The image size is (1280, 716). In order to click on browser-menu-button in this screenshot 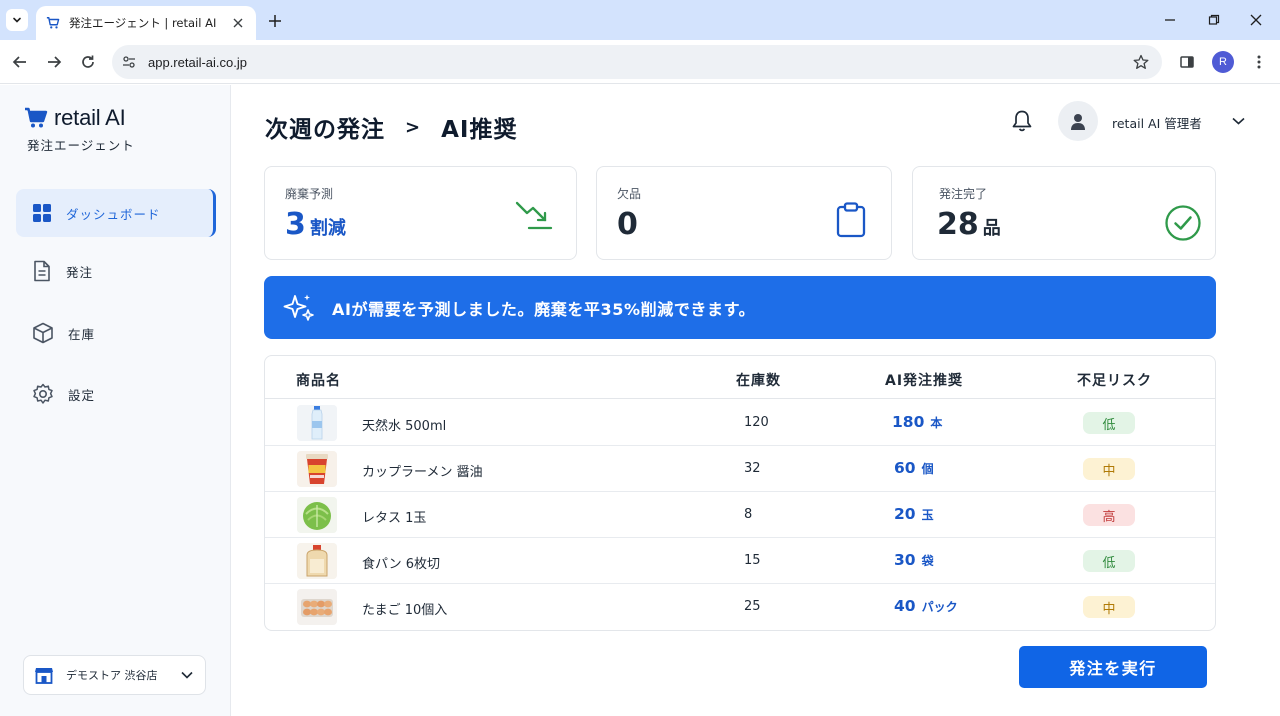, I will do `click(1259, 62)`.